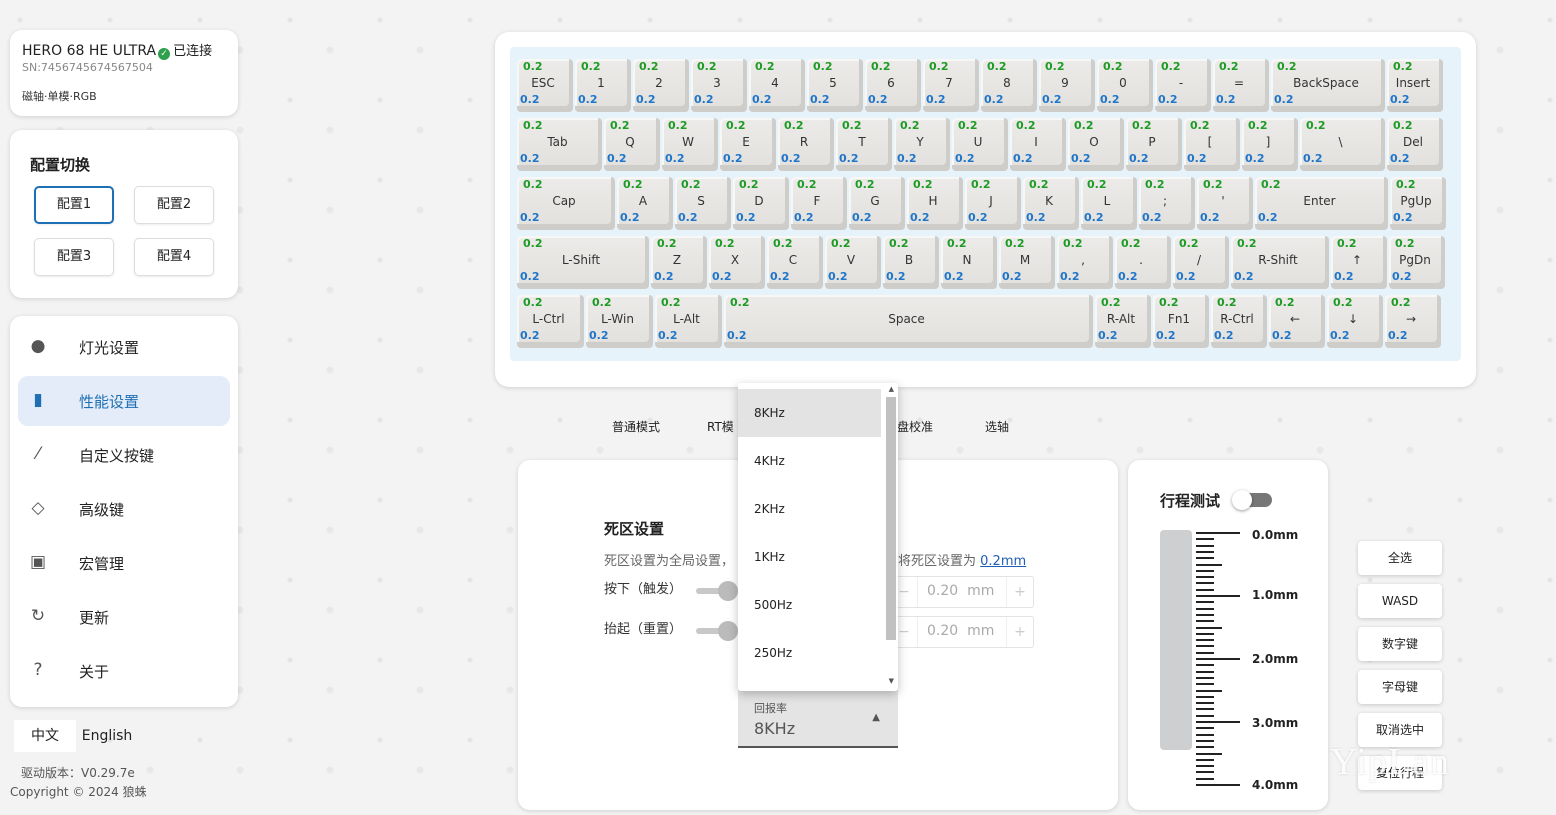  I want to click on key: 0.2 O 0.2, so click(1096, 144).